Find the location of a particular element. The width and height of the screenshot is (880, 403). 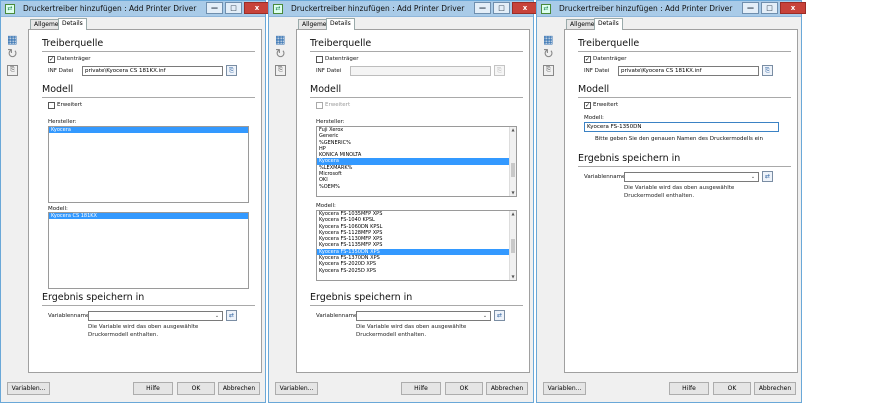

list-item: Kyocera is located at coordinates (148, 130).